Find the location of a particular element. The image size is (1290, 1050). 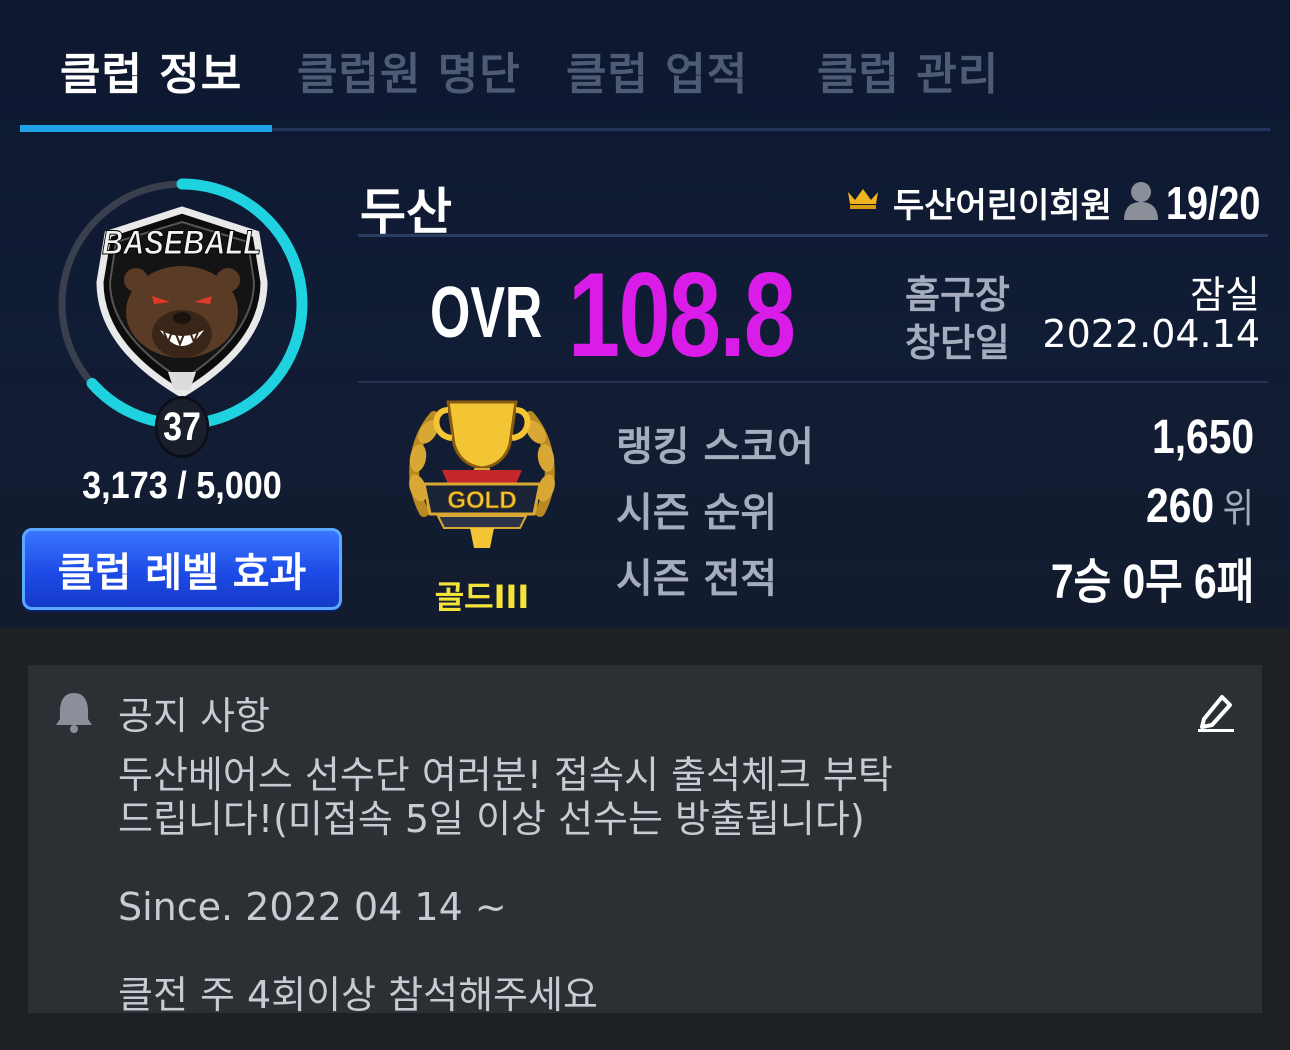

season-rank-value: 260 is located at coordinates (1180, 506).